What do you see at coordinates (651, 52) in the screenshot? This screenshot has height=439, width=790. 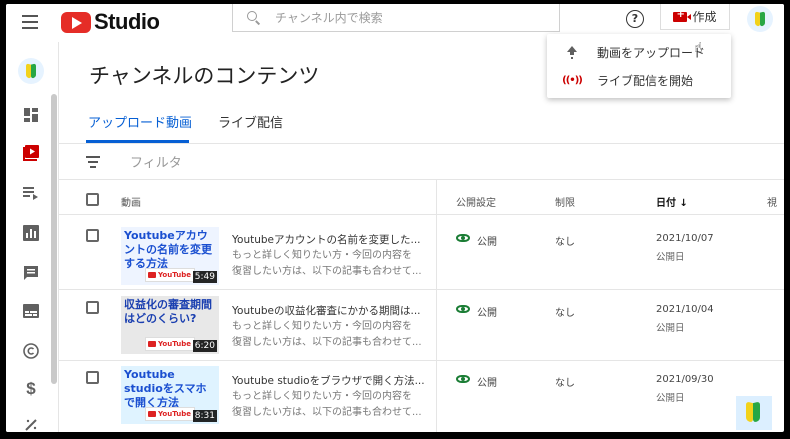 I see `menu-item-label: 動画をアップロード` at bounding box center [651, 52].